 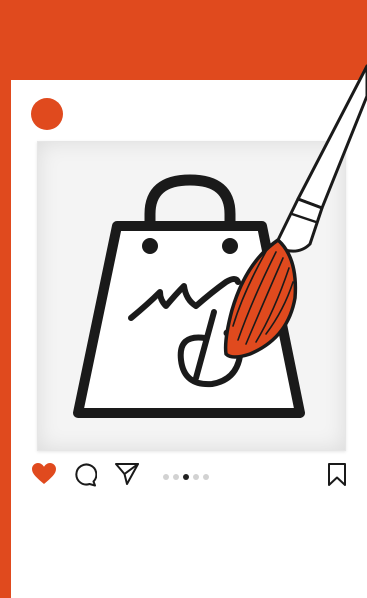 I want to click on comment-icon, so click(x=85, y=475).